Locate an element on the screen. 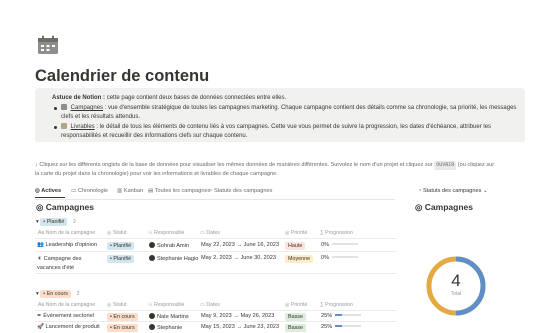  group-label: • En cours is located at coordinates (55, 294).